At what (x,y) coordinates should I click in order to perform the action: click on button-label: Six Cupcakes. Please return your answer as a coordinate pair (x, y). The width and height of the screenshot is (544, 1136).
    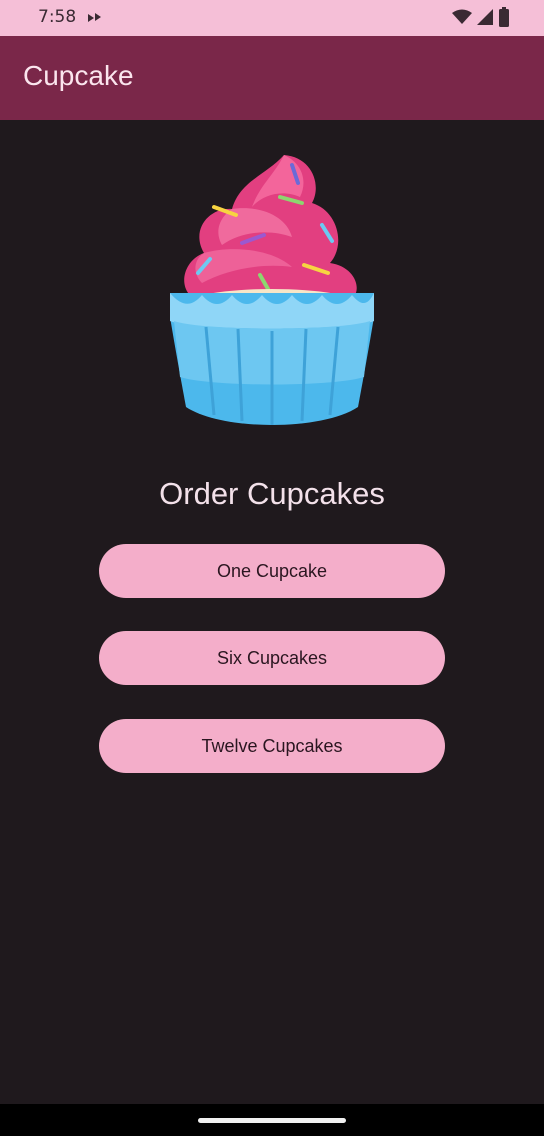
    Looking at the image, I should click on (272, 657).